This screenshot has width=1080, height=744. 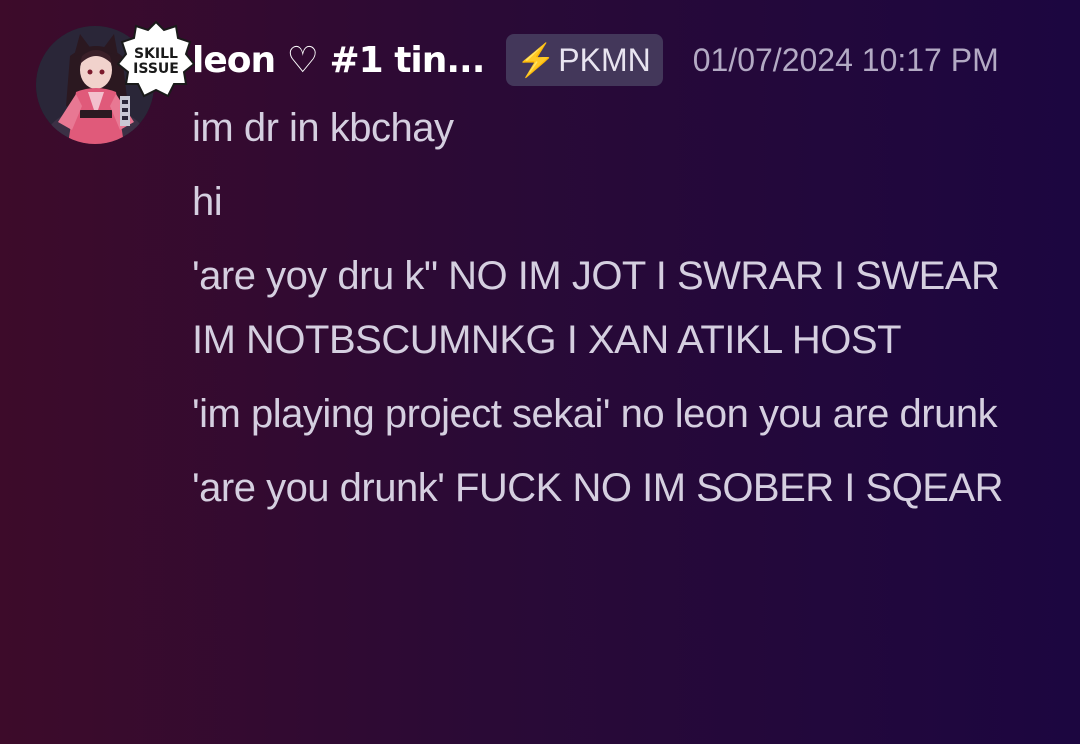 I want to click on lightning-bolt-icon: ⚡, so click(x=536, y=60).